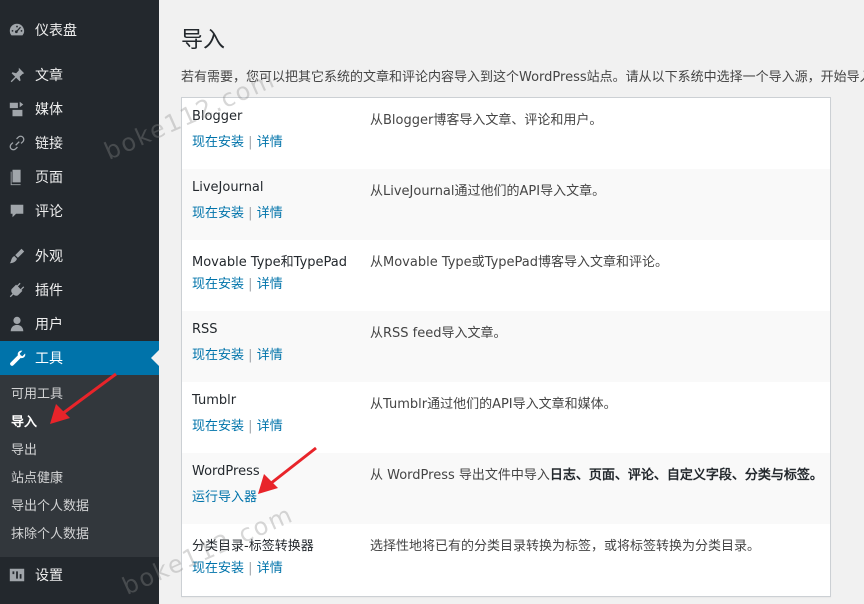  I want to click on brush-icon, so click(17, 256).